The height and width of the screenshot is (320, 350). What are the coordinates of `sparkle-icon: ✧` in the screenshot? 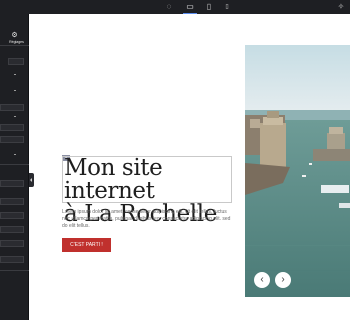 It's located at (341, 7).